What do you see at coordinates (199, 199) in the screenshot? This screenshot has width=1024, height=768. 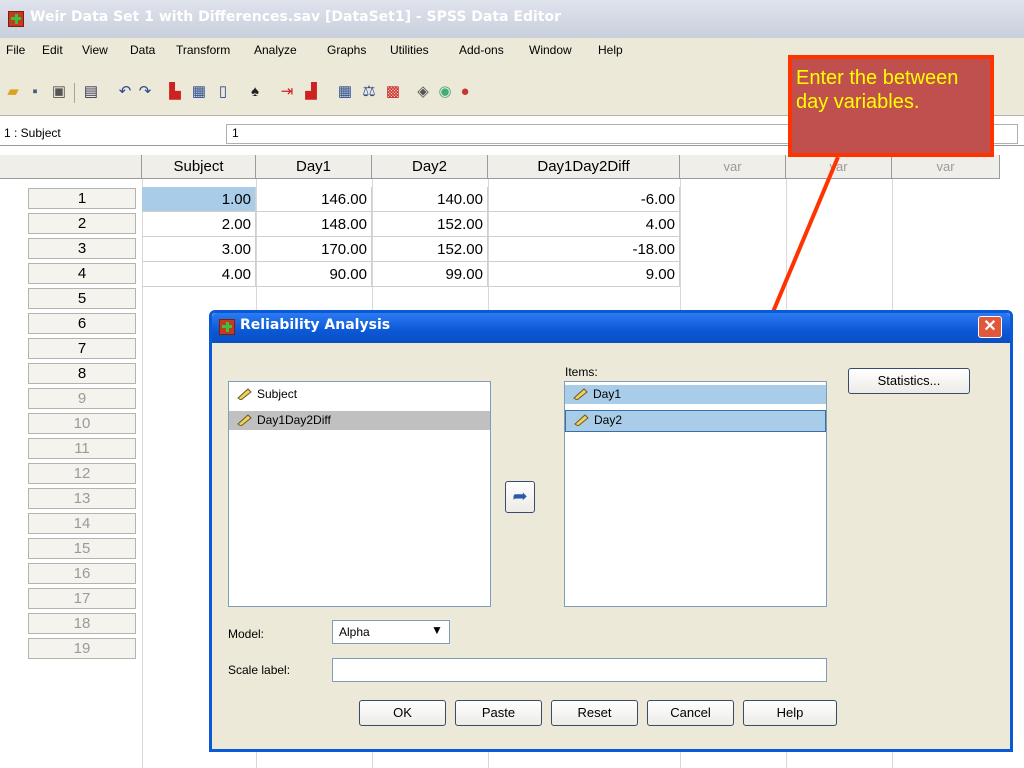 I see `data-cell: 1.00` at bounding box center [199, 199].